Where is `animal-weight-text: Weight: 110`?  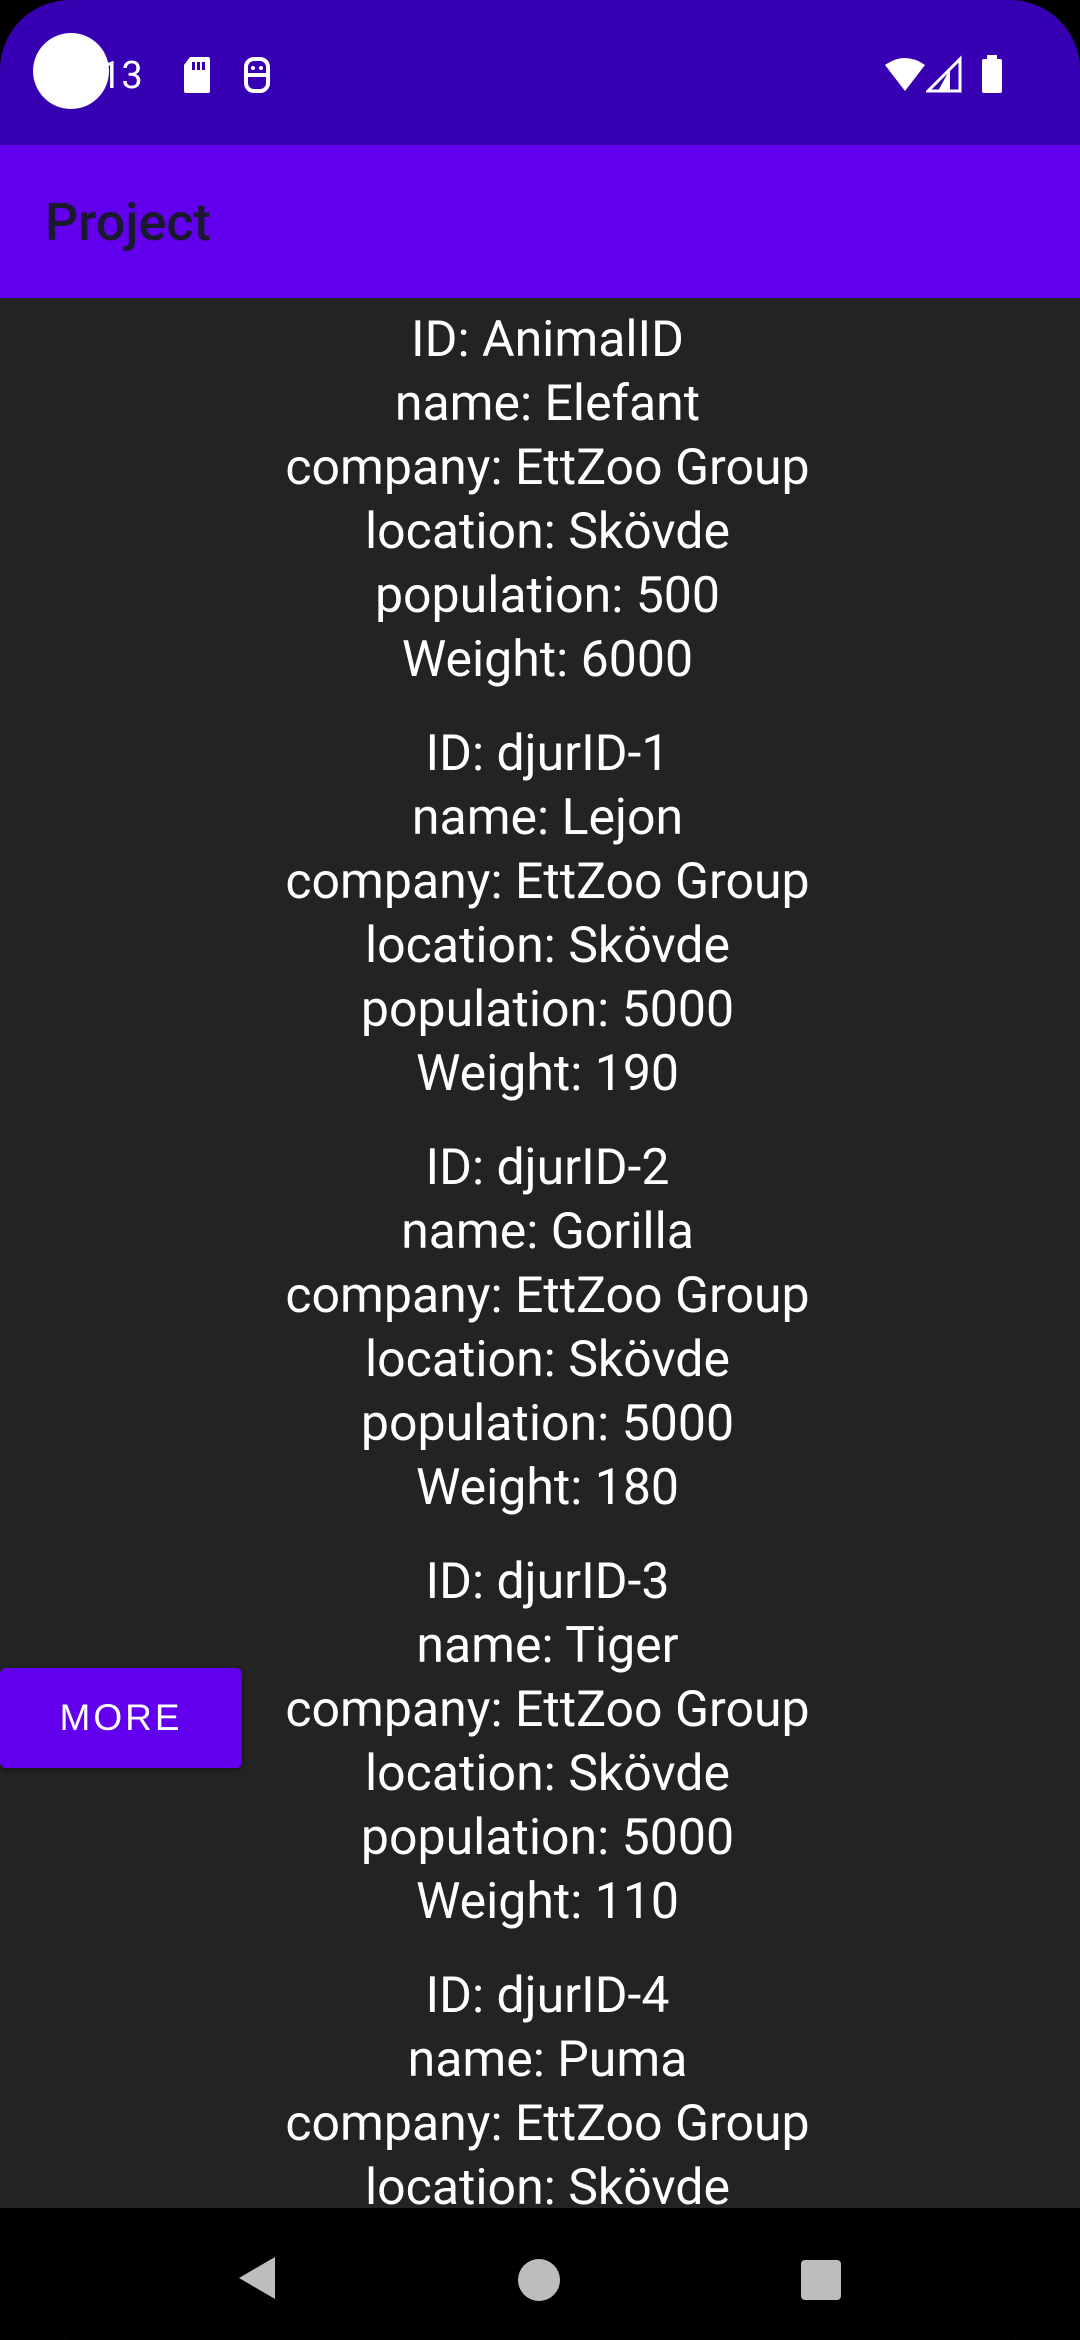 animal-weight-text: Weight: 110 is located at coordinates (547, 1902).